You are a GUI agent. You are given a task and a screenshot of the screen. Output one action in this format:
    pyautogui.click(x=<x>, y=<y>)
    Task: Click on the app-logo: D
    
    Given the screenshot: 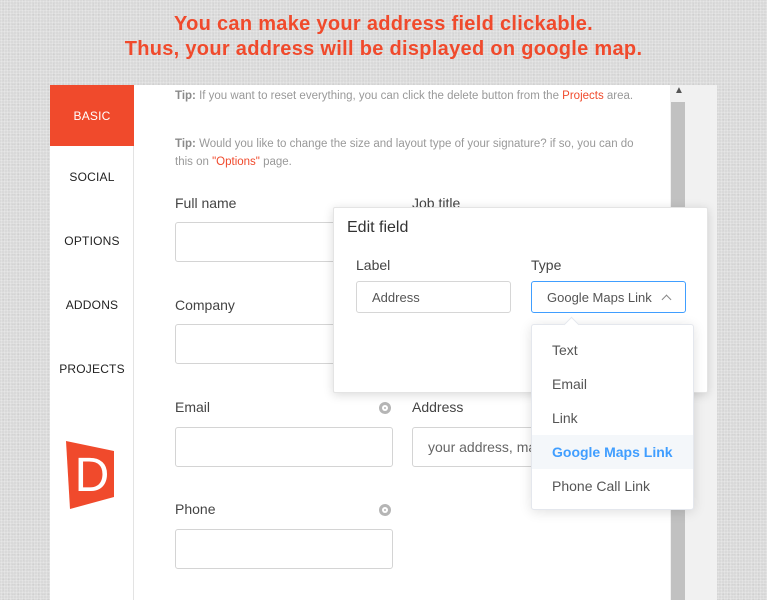 What is the action you would take?
    pyautogui.click(x=90, y=475)
    